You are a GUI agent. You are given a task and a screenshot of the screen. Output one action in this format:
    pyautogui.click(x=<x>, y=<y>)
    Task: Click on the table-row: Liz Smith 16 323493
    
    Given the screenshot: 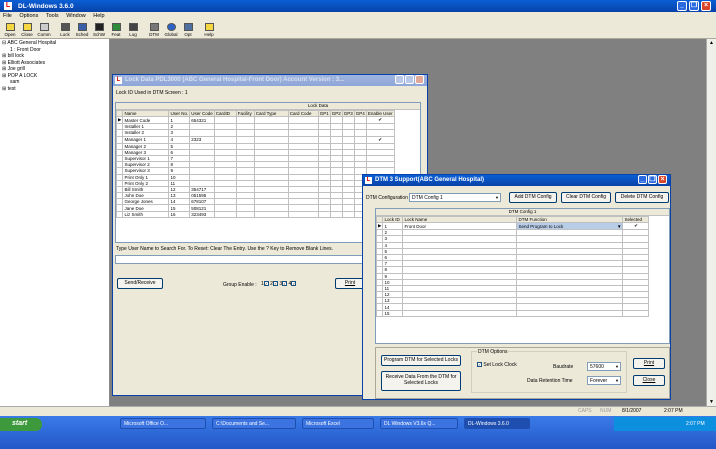 What is the action you would take?
    pyautogui.click(x=255, y=214)
    